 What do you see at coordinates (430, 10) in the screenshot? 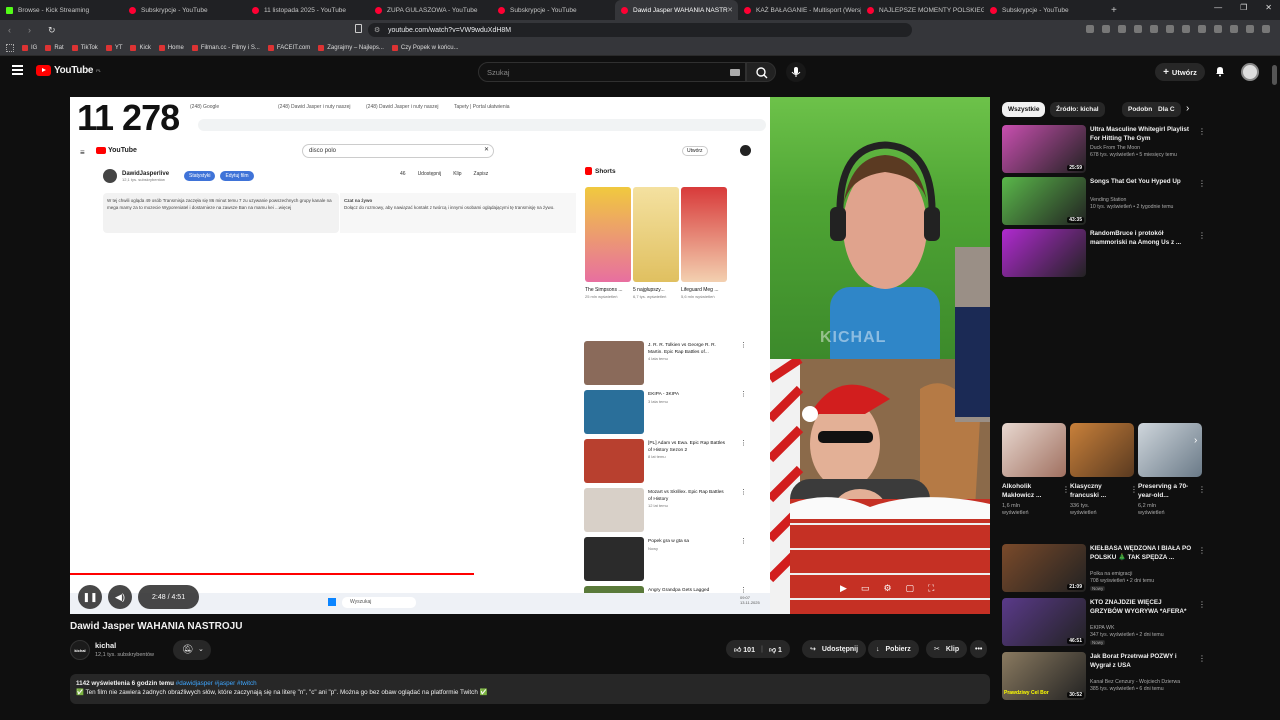
I see `browser-tab: ZUPA GULASZOWA - YouTube` at bounding box center [430, 10].